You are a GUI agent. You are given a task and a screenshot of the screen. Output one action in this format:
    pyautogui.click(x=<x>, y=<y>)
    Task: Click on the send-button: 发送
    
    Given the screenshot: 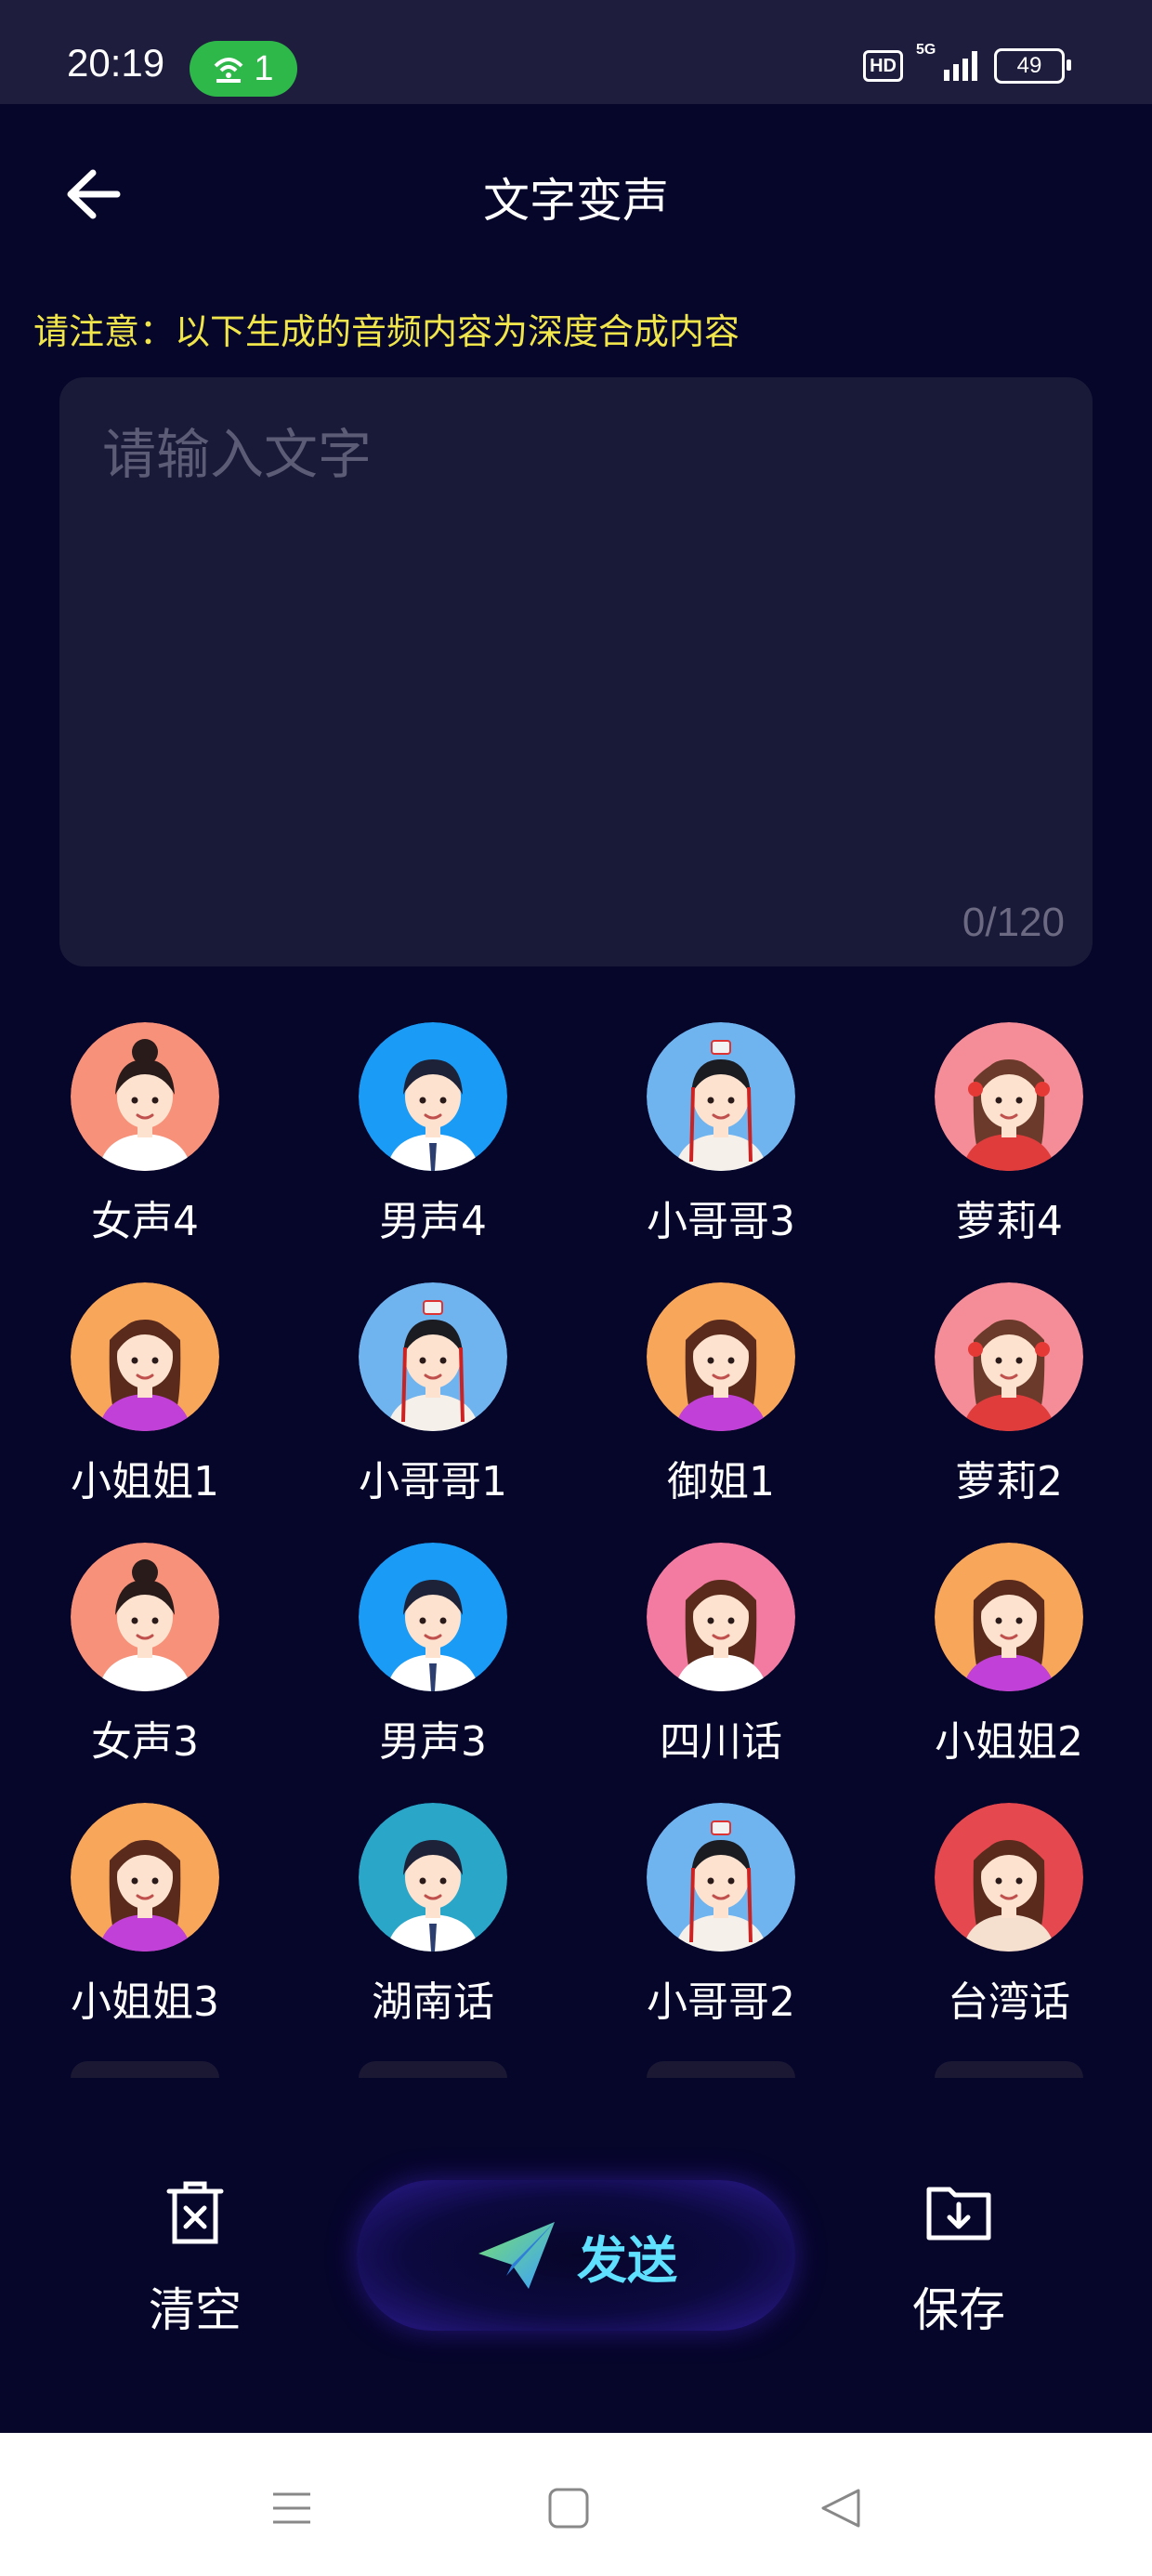 What is the action you would take?
    pyautogui.click(x=576, y=2255)
    